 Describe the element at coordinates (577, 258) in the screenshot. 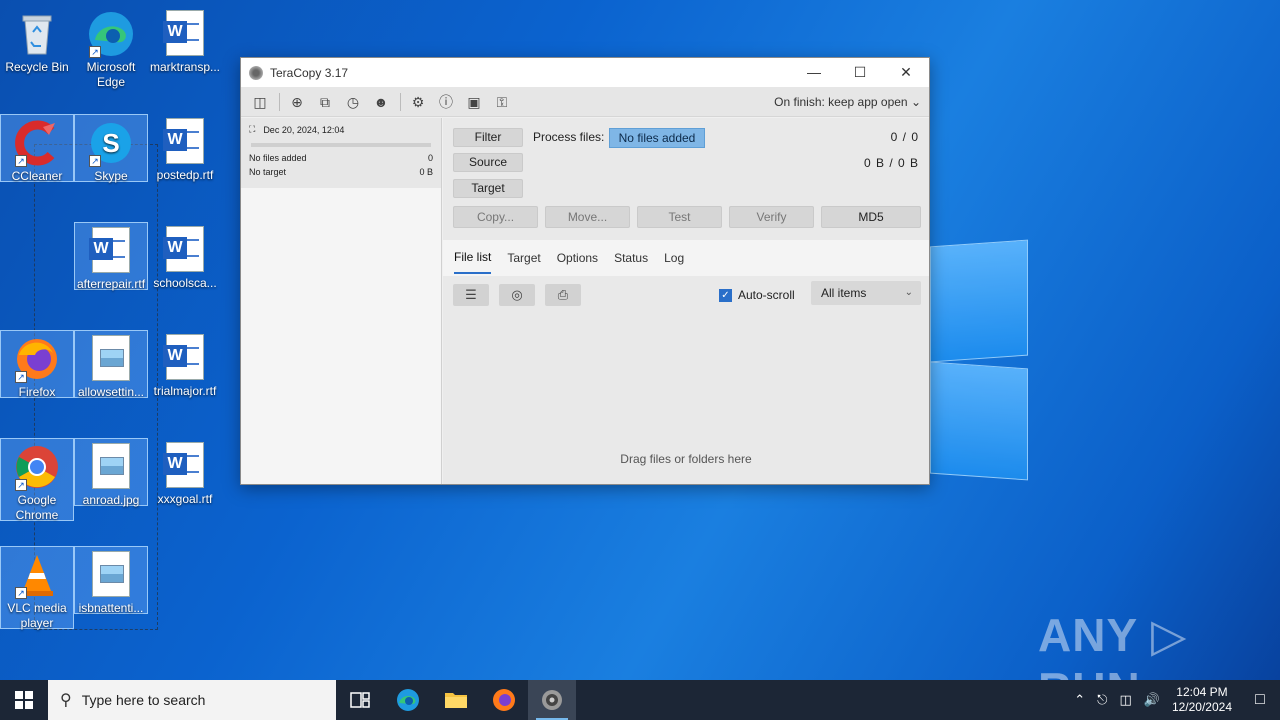

I see `tab-options: Options` at that location.